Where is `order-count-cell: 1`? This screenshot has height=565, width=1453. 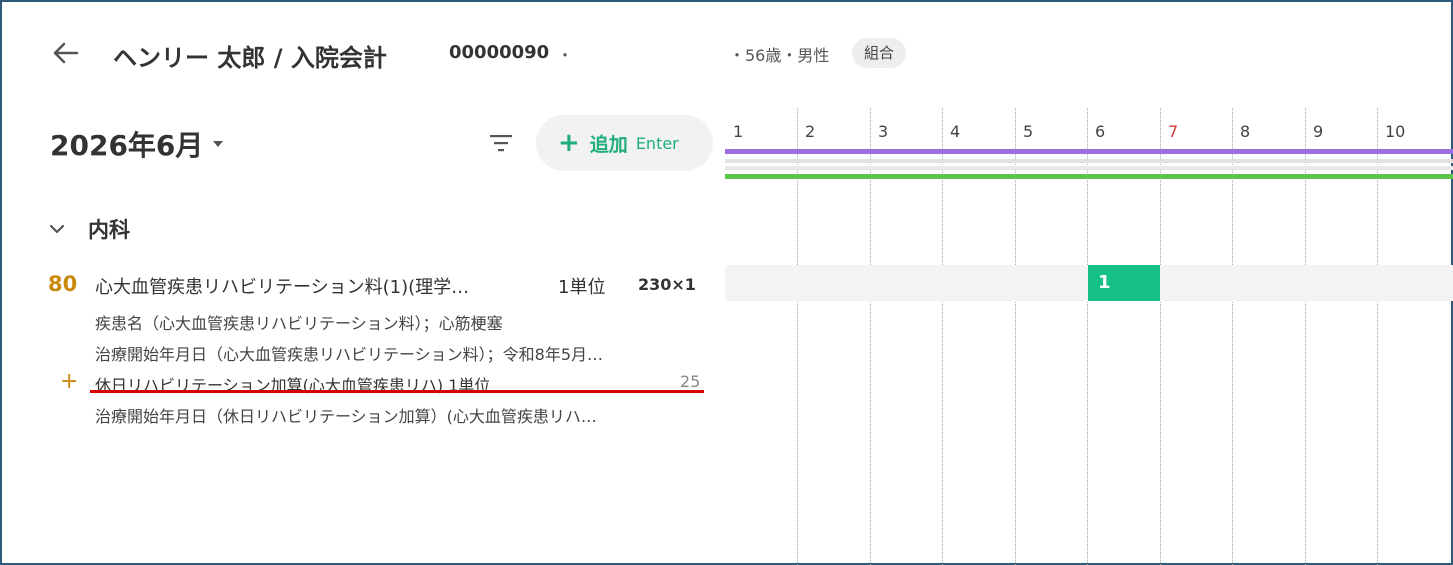
order-count-cell: 1 is located at coordinates (1124, 283).